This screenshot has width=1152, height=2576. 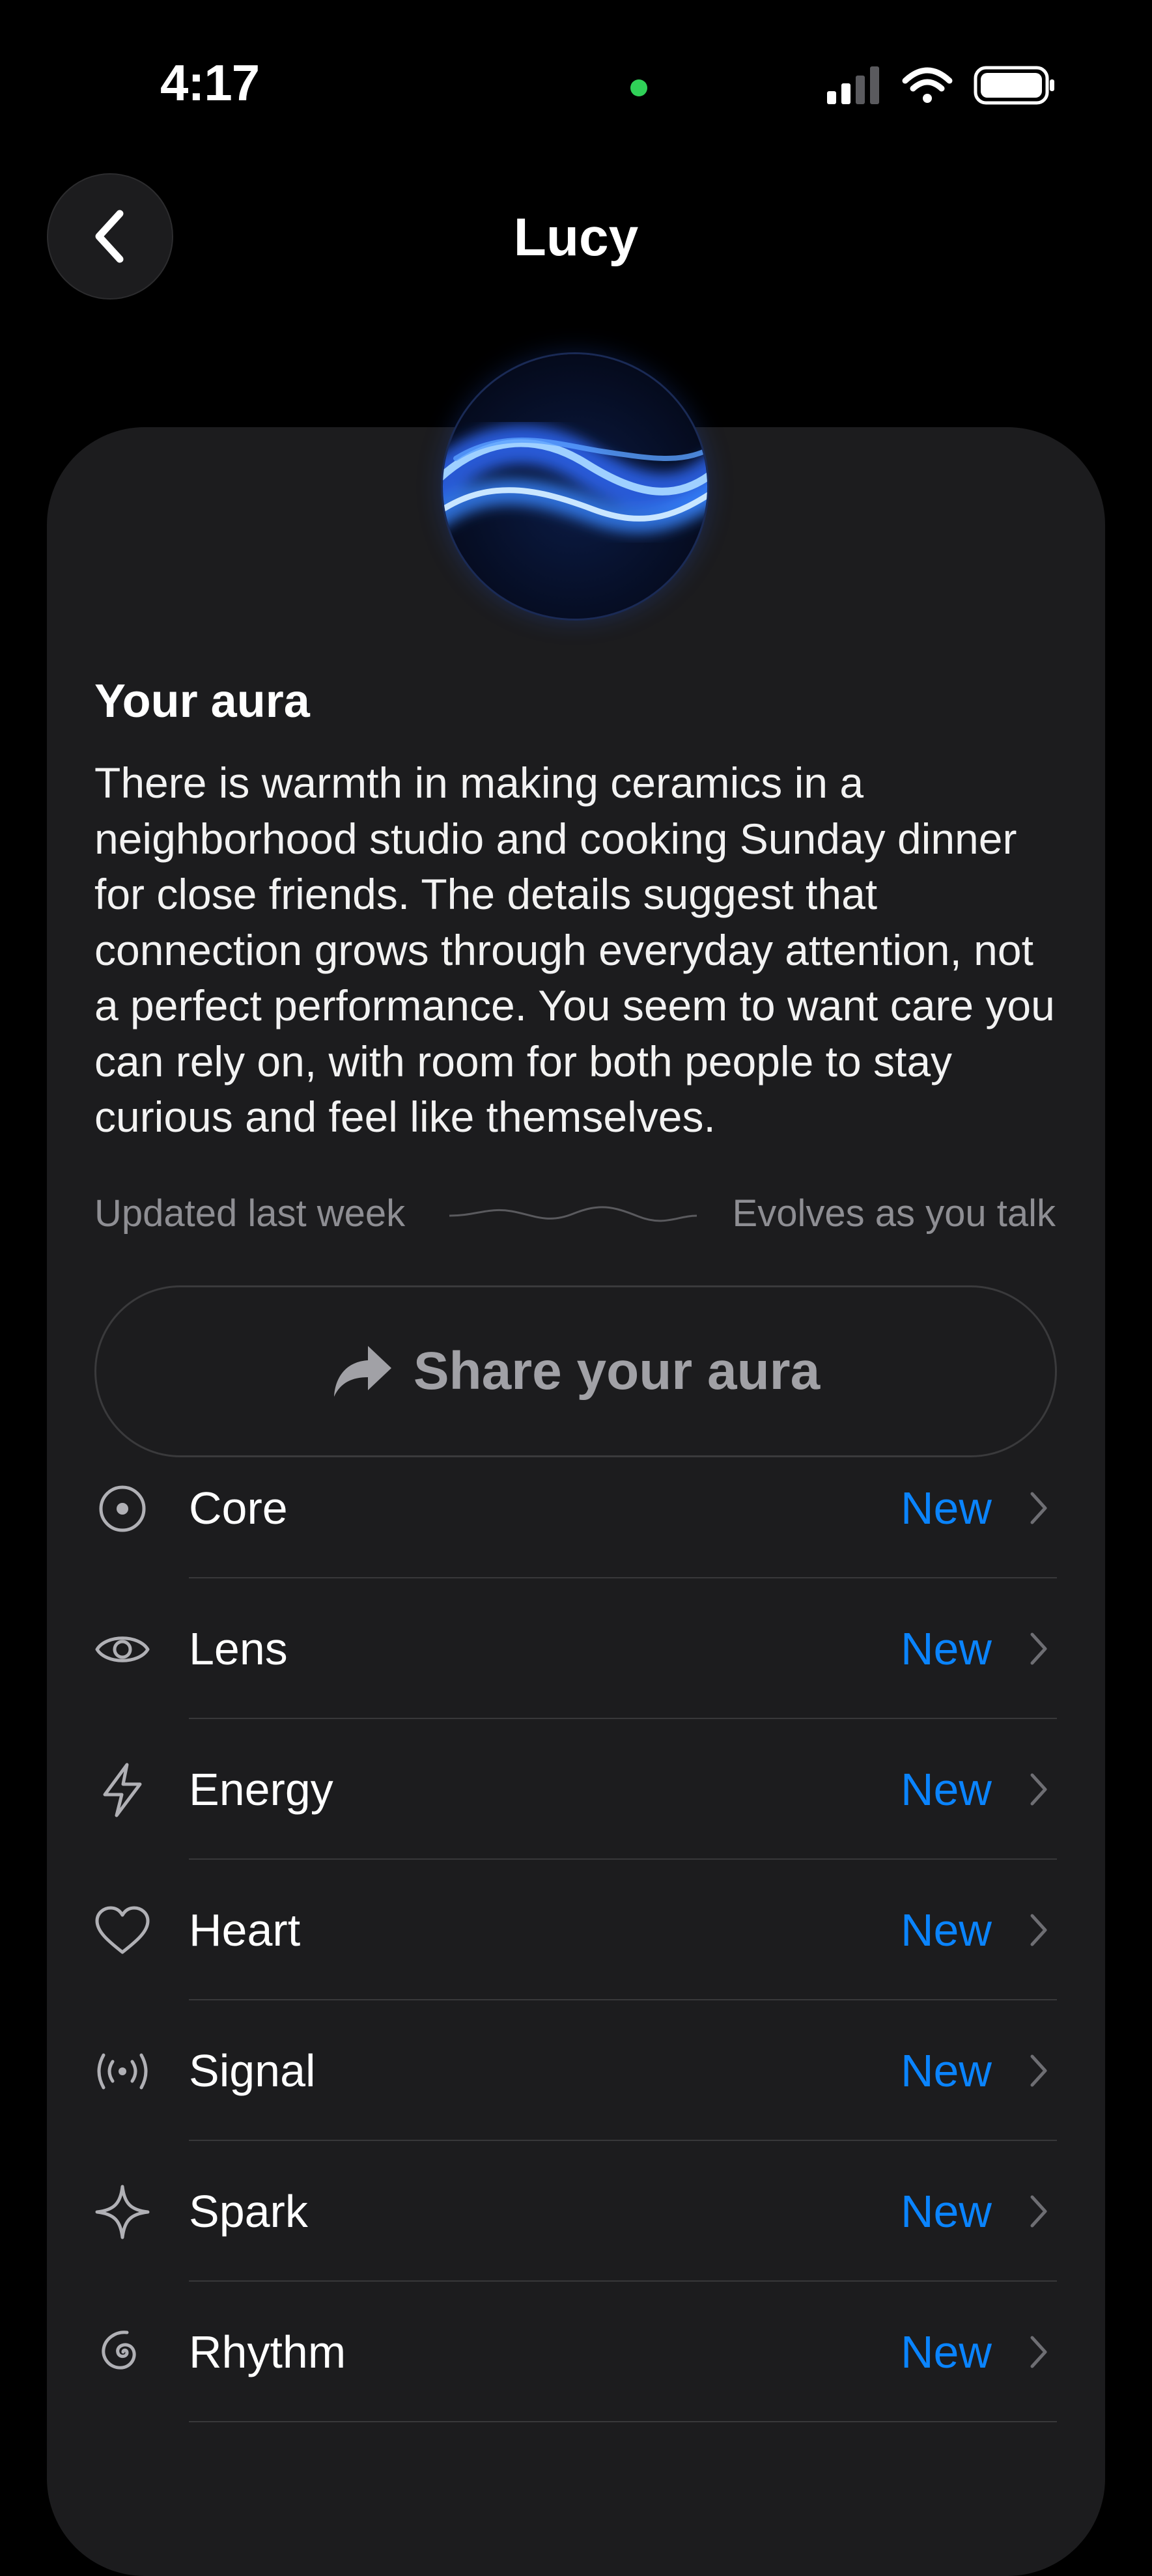 I want to click on sparkle-icon, so click(x=122, y=2212).